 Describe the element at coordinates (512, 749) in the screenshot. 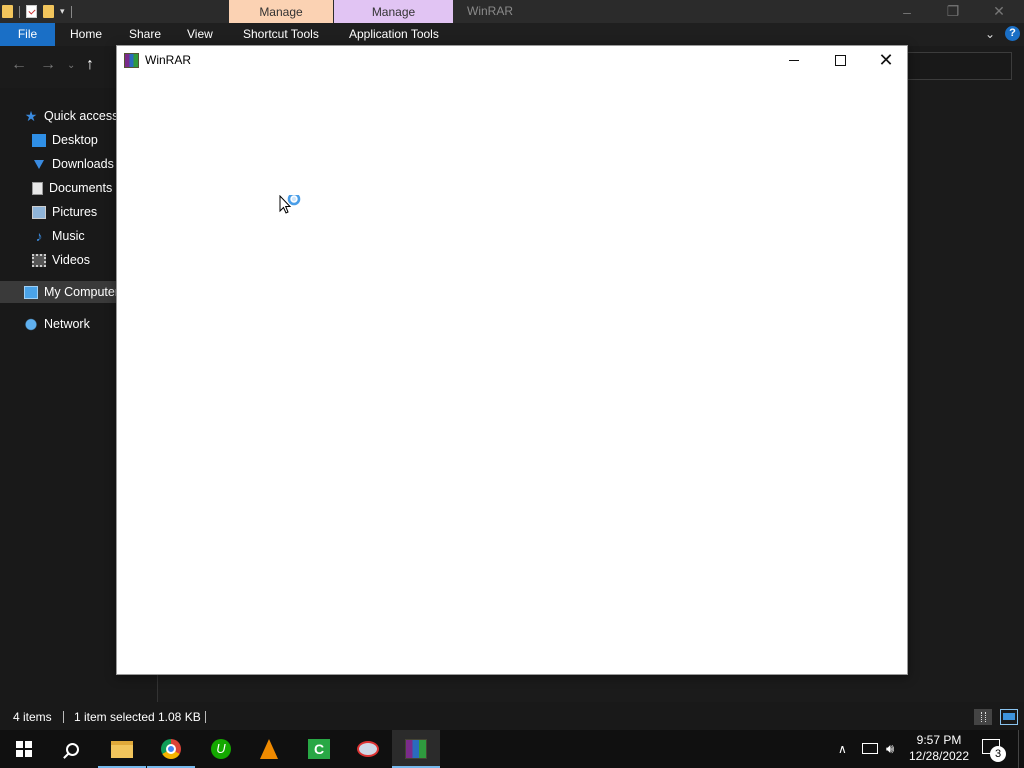

I see `taskbar: U C ∧ 🔊︎ 9:57 PM 12/28/2022 3` at that location.